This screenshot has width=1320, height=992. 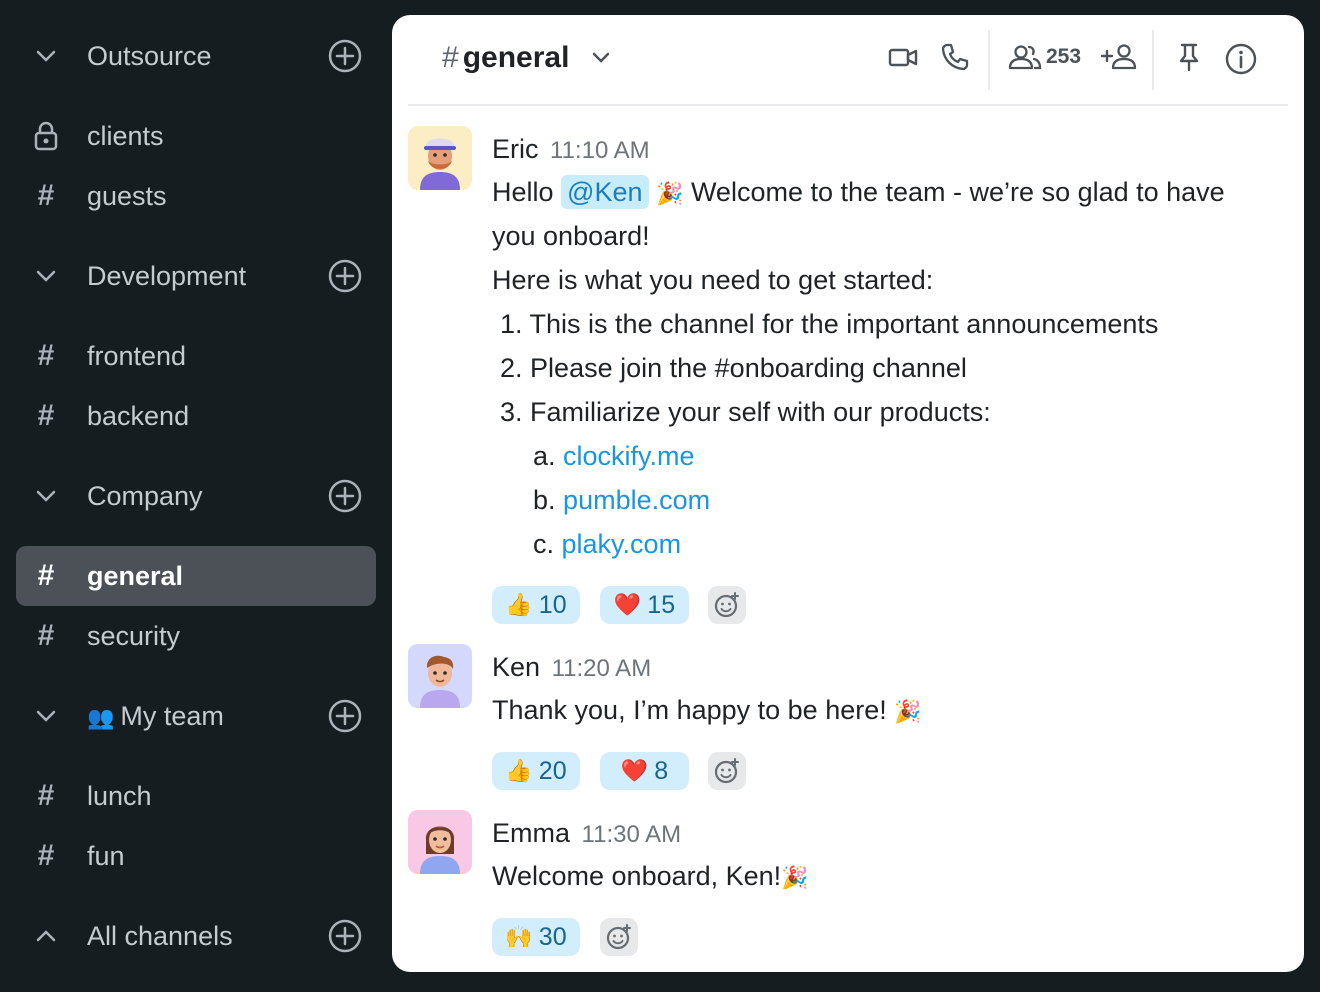 I want to click on list-item: 2. Please join the #onboarding channel, so click(x=733, y=368).